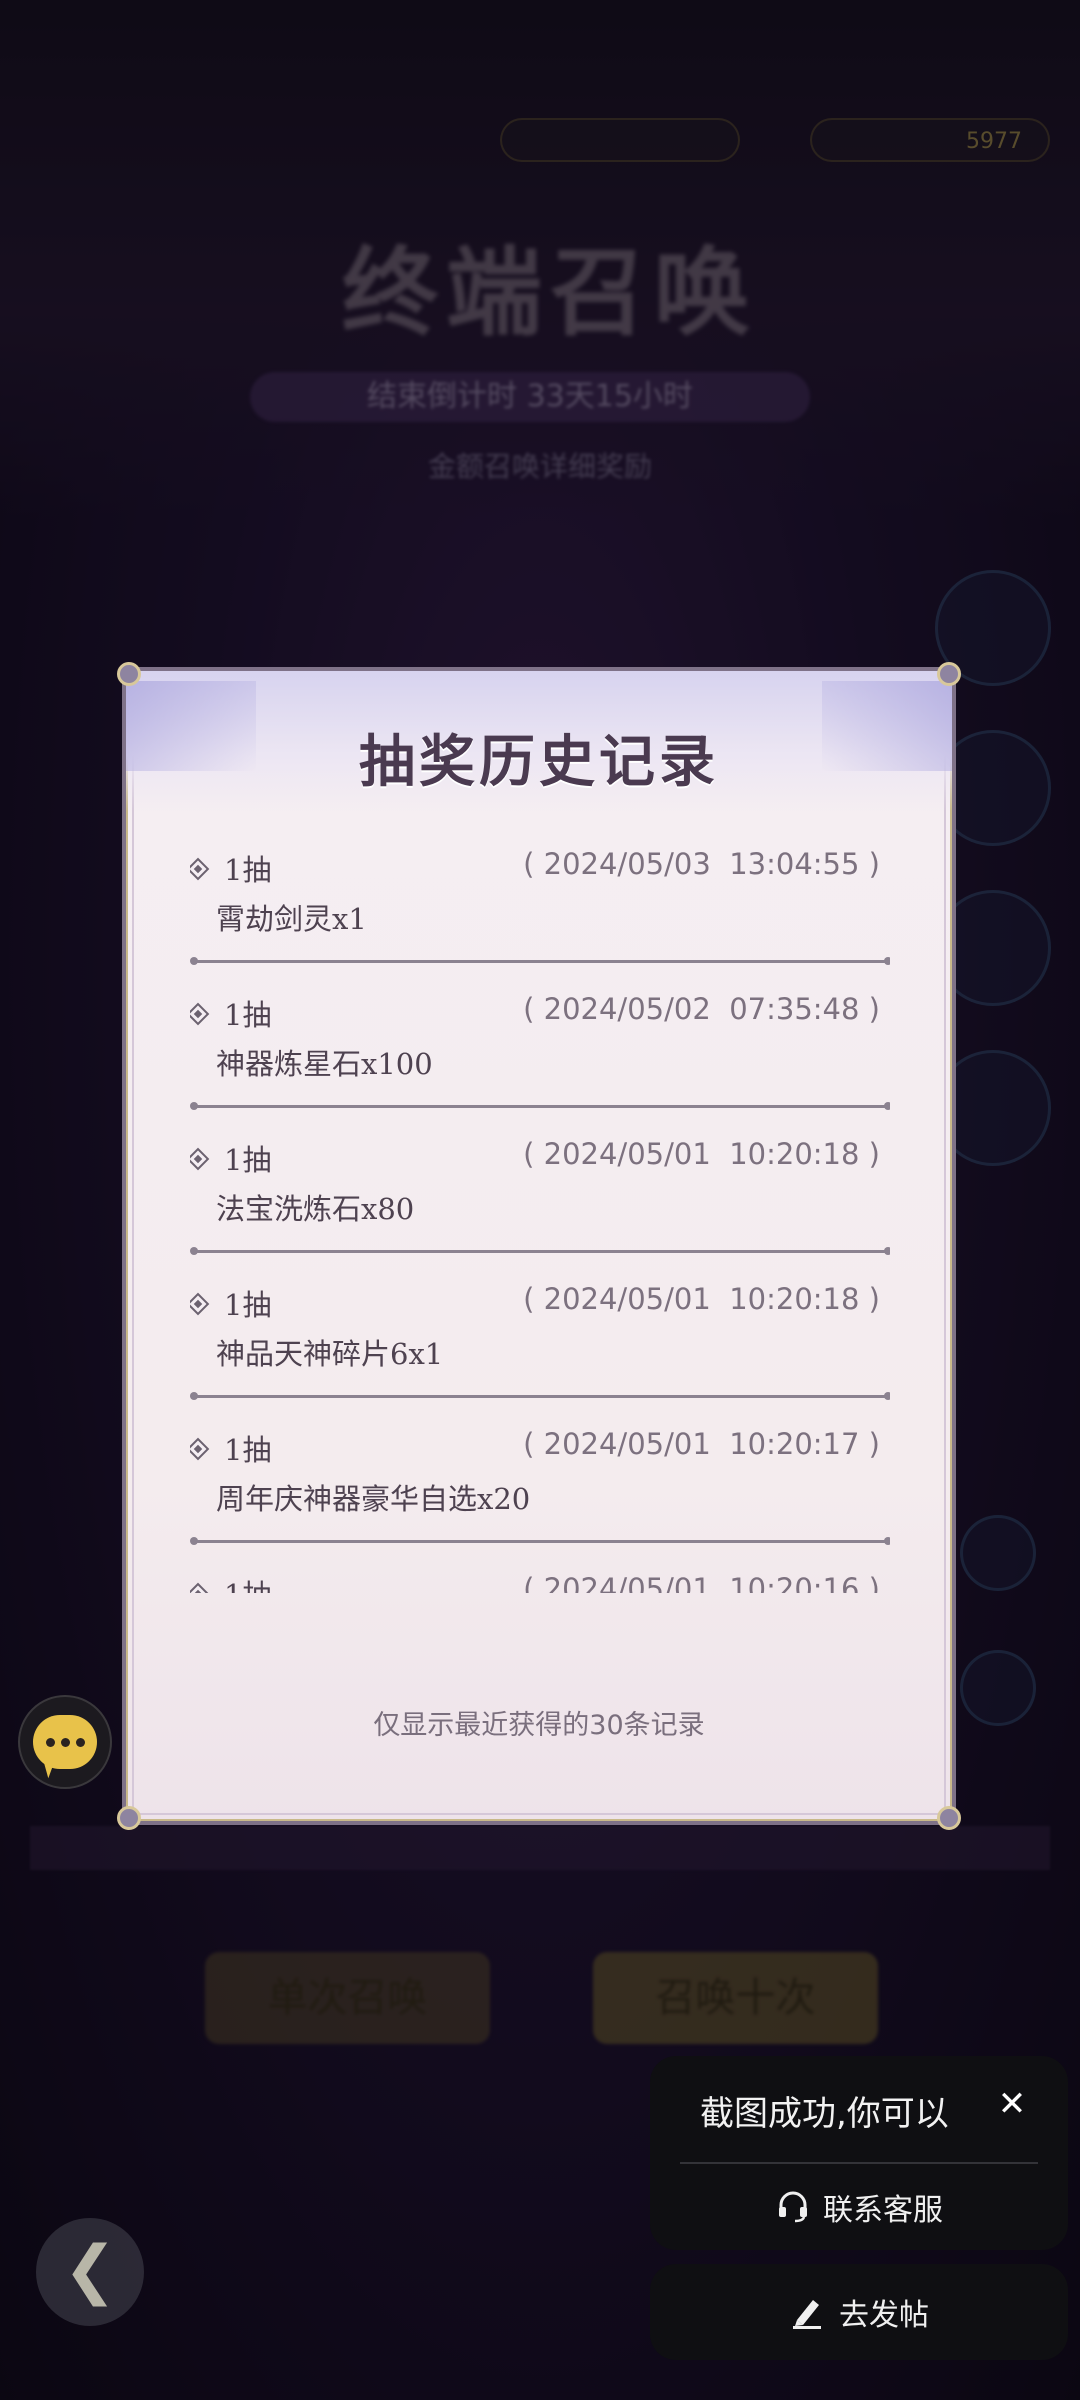 The height and width of the screenshot is (2400, 1080). I want to click on record-item: 1抽 ( 2024/05/03 13:04:55 ) 霄劫剑灵x1, so click(540, 905).